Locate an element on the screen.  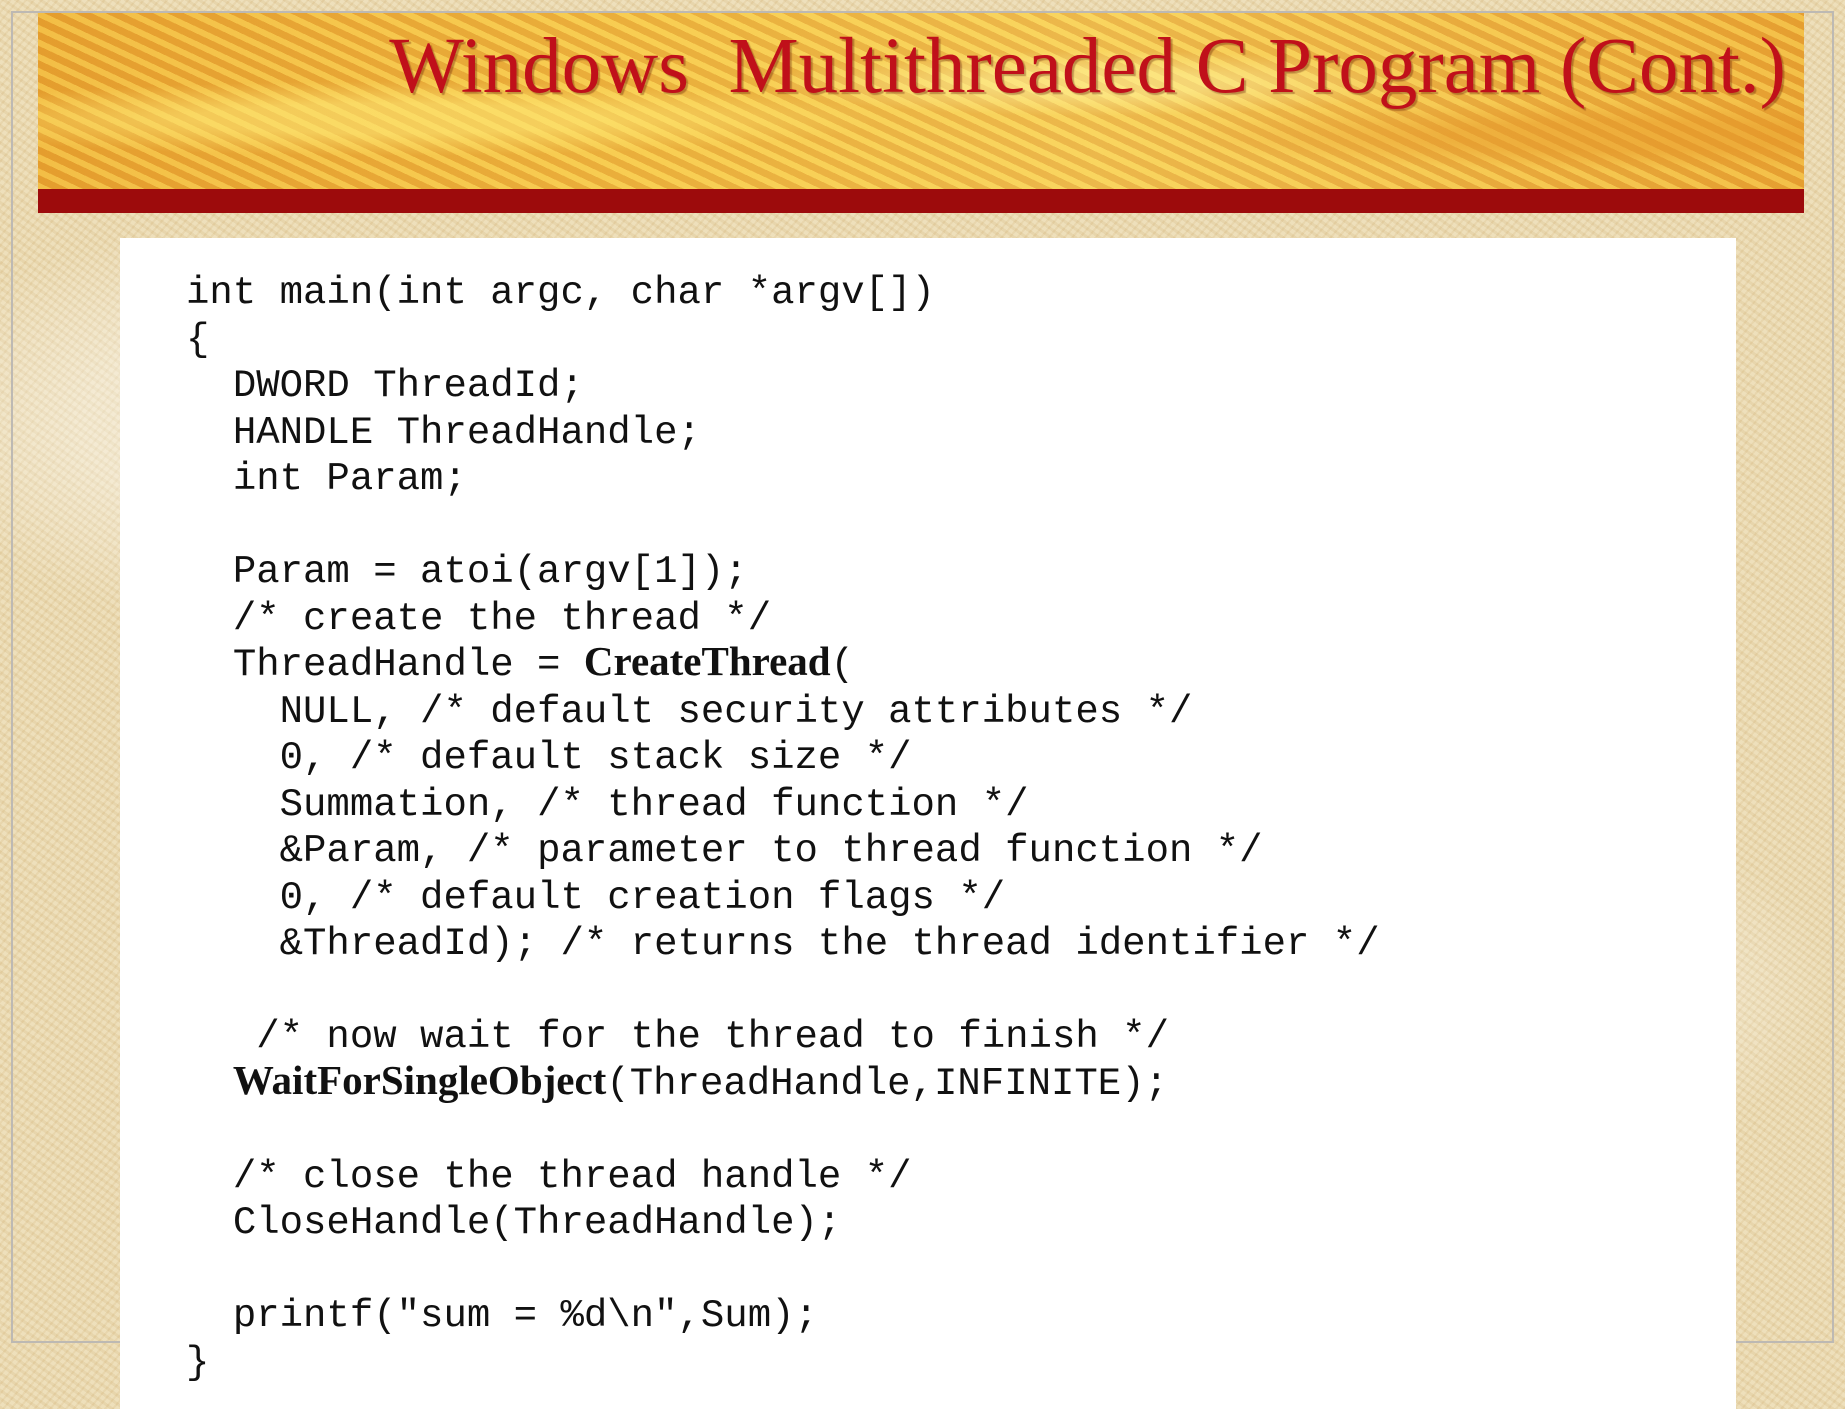
code-line: Param = atoi(argv[1]); is located at coordinates (783, 569).